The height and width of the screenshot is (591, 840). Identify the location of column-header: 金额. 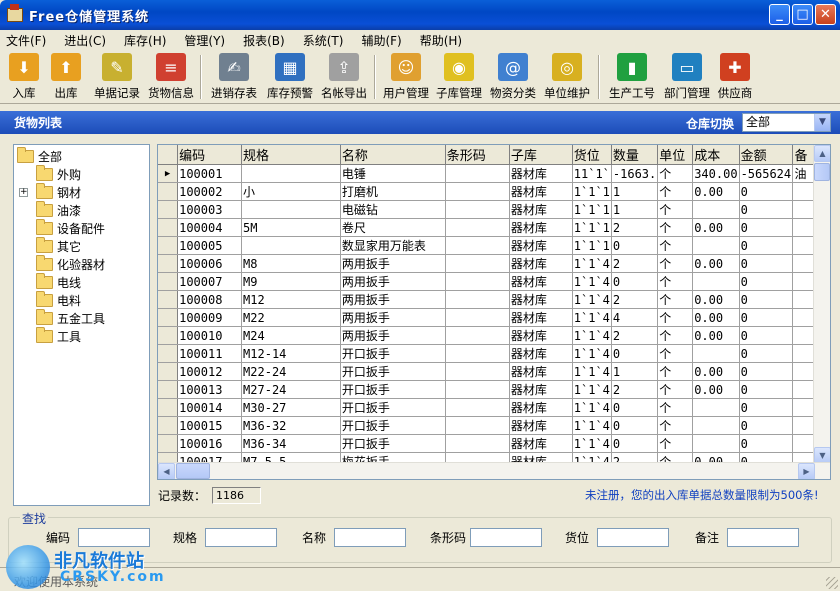
(766, 155).